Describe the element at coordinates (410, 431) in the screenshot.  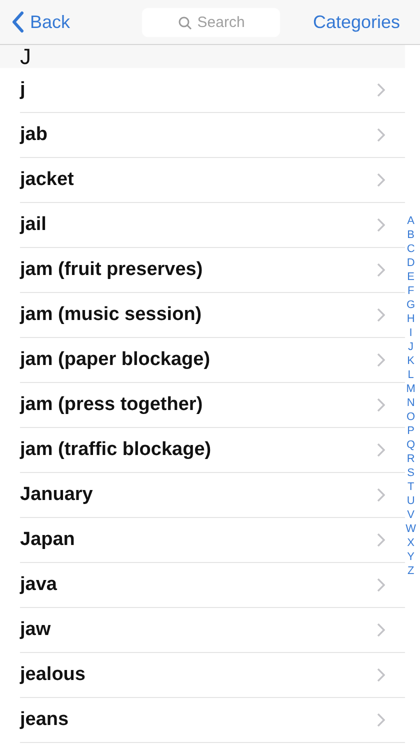
I see `index-letter: P` at that location.